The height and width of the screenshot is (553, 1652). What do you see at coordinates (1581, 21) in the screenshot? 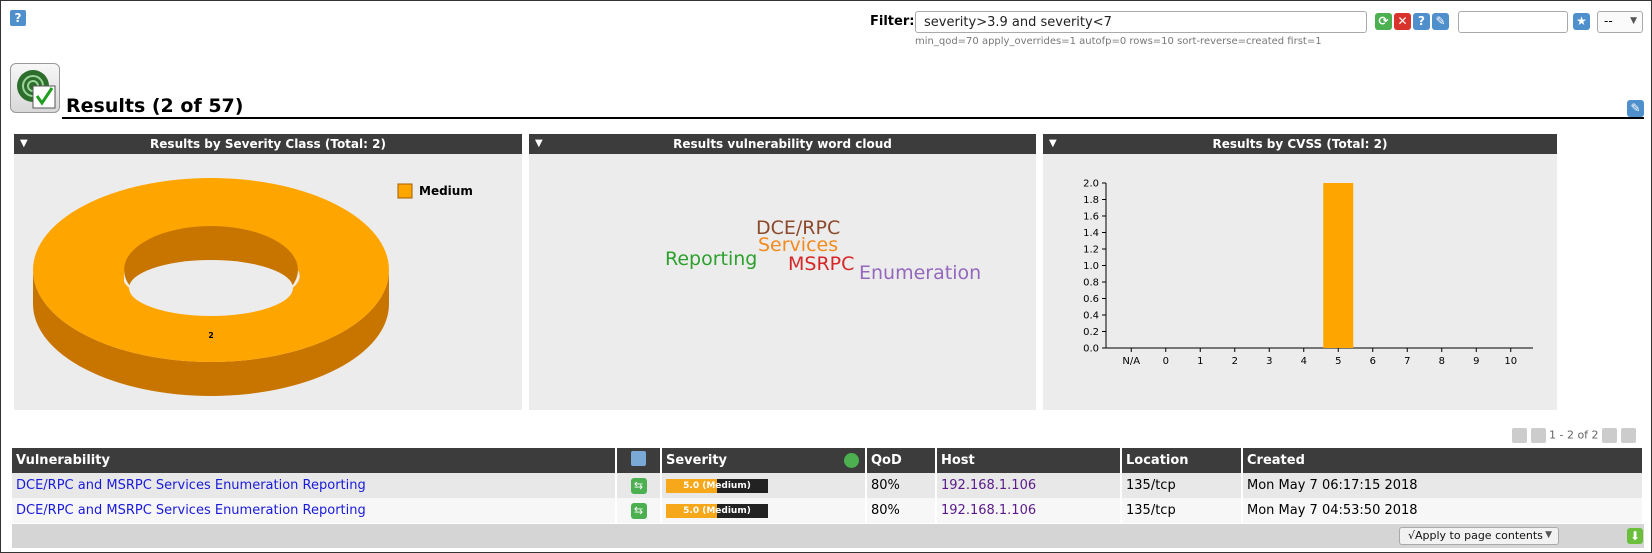
I see `save-filter-icon: ★` at bounding box center [1581, 21].